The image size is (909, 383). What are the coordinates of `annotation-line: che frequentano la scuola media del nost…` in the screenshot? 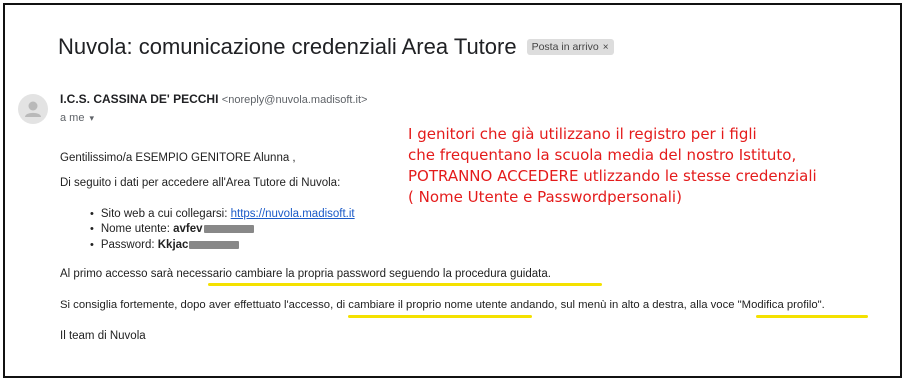 It's located at (602, 155).